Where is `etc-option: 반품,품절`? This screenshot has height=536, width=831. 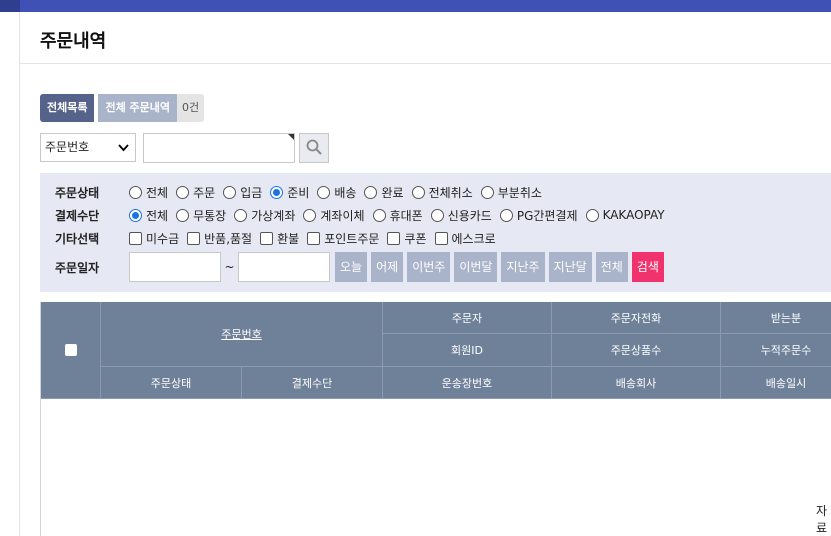
etc-option: 반품,품절 is located at coordinates (219, 238).